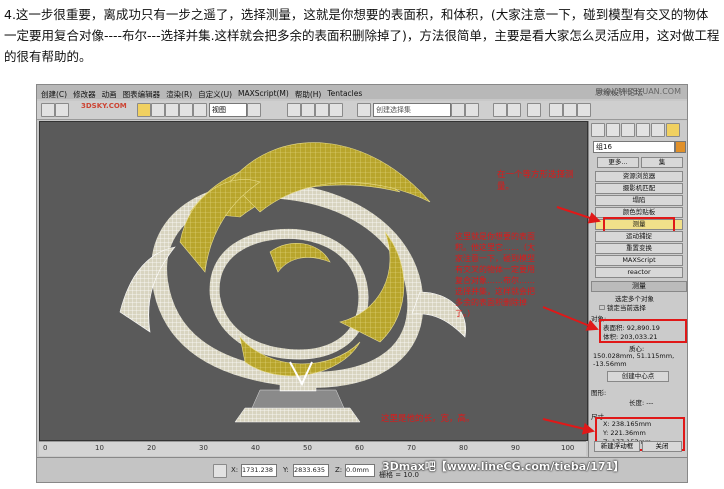 This screenshot has height=489, width=724. Describe the element at coordinates (308, 95) in the screenshot. I see `menu-help: 帮助(H)` at that location.